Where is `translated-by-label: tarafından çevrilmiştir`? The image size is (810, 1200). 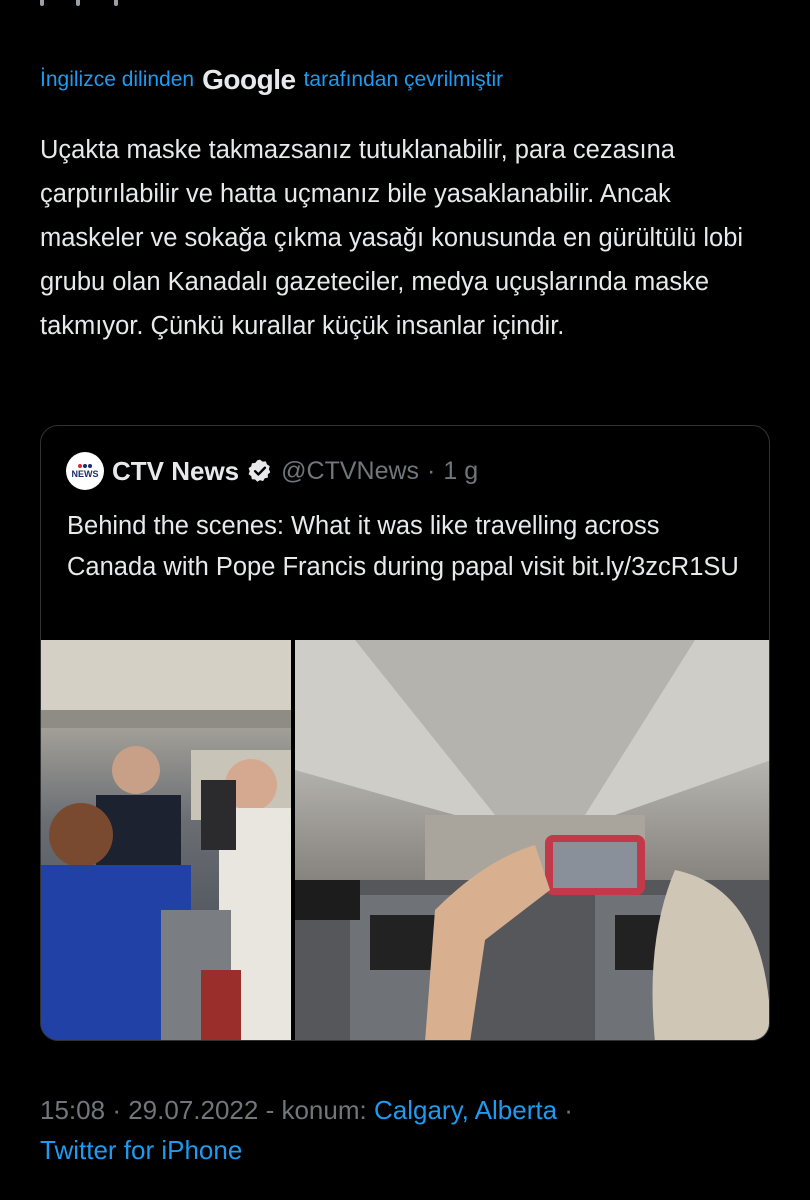
translated-by-label: tarafından çevrilmiştir is located at coordinates (404, 80).